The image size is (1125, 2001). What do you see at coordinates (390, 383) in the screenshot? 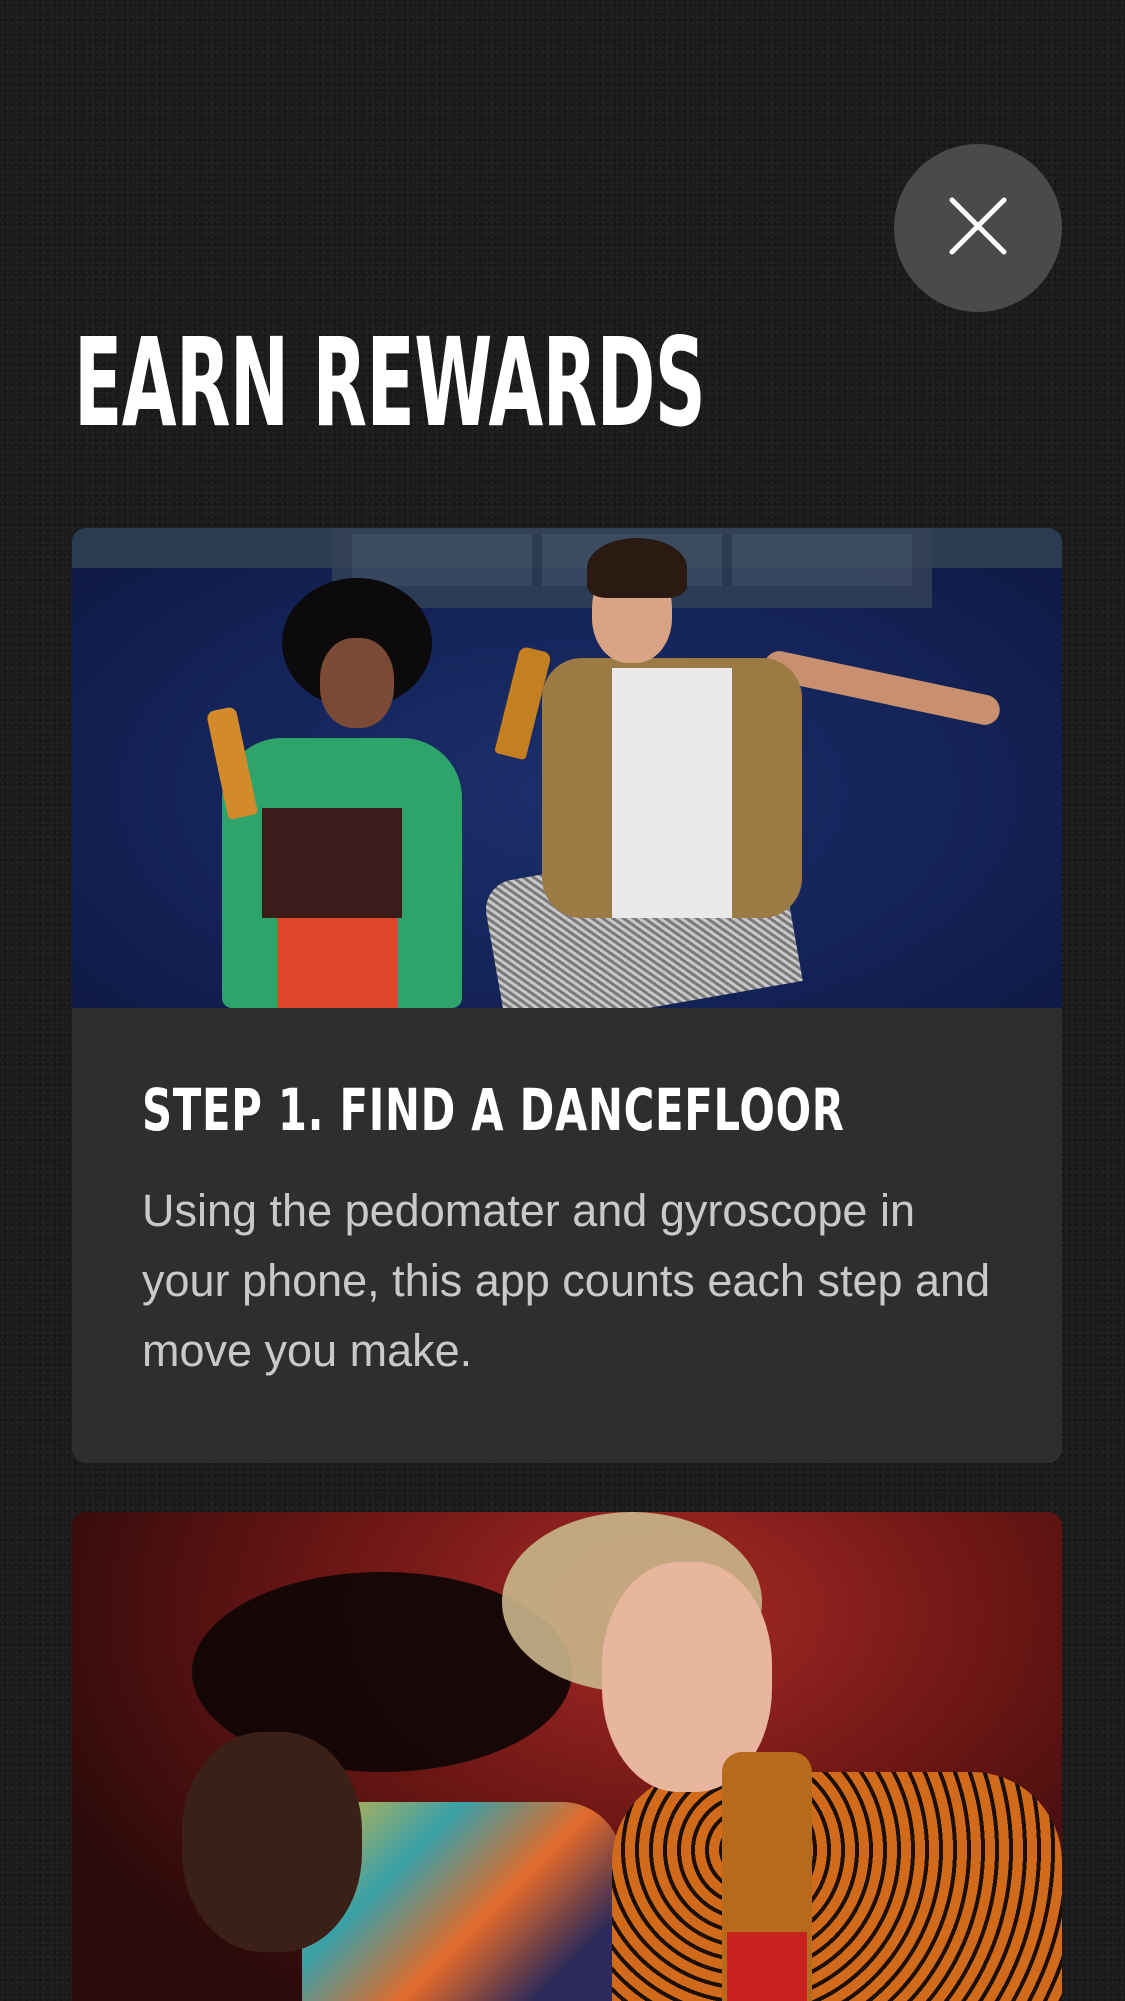
I see `page-title: EARN REWARDS` at bounding box center [390, 383].